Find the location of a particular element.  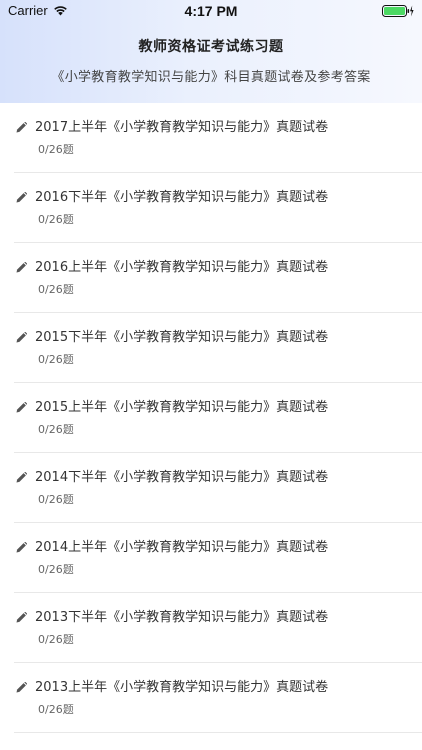

list-item-title: 2014下半年《小学教育教学知识与能力》真题试卷 is located at coordinates (182, 477).